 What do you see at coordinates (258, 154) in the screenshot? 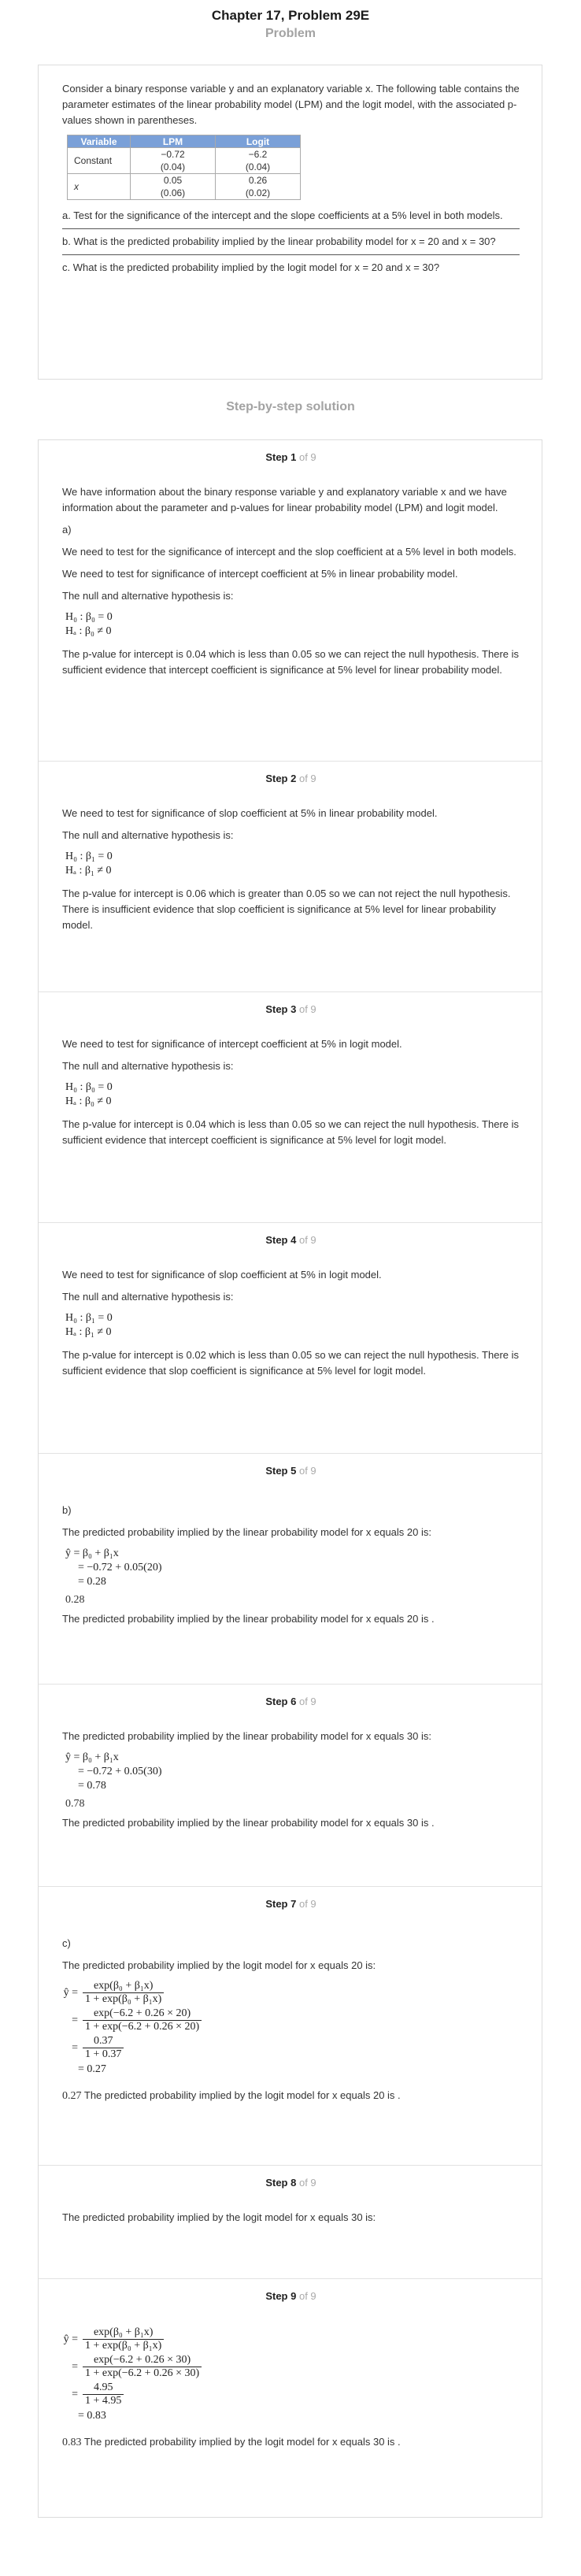
I see `cell-value: −6.2` at bounding box center [258, 154].